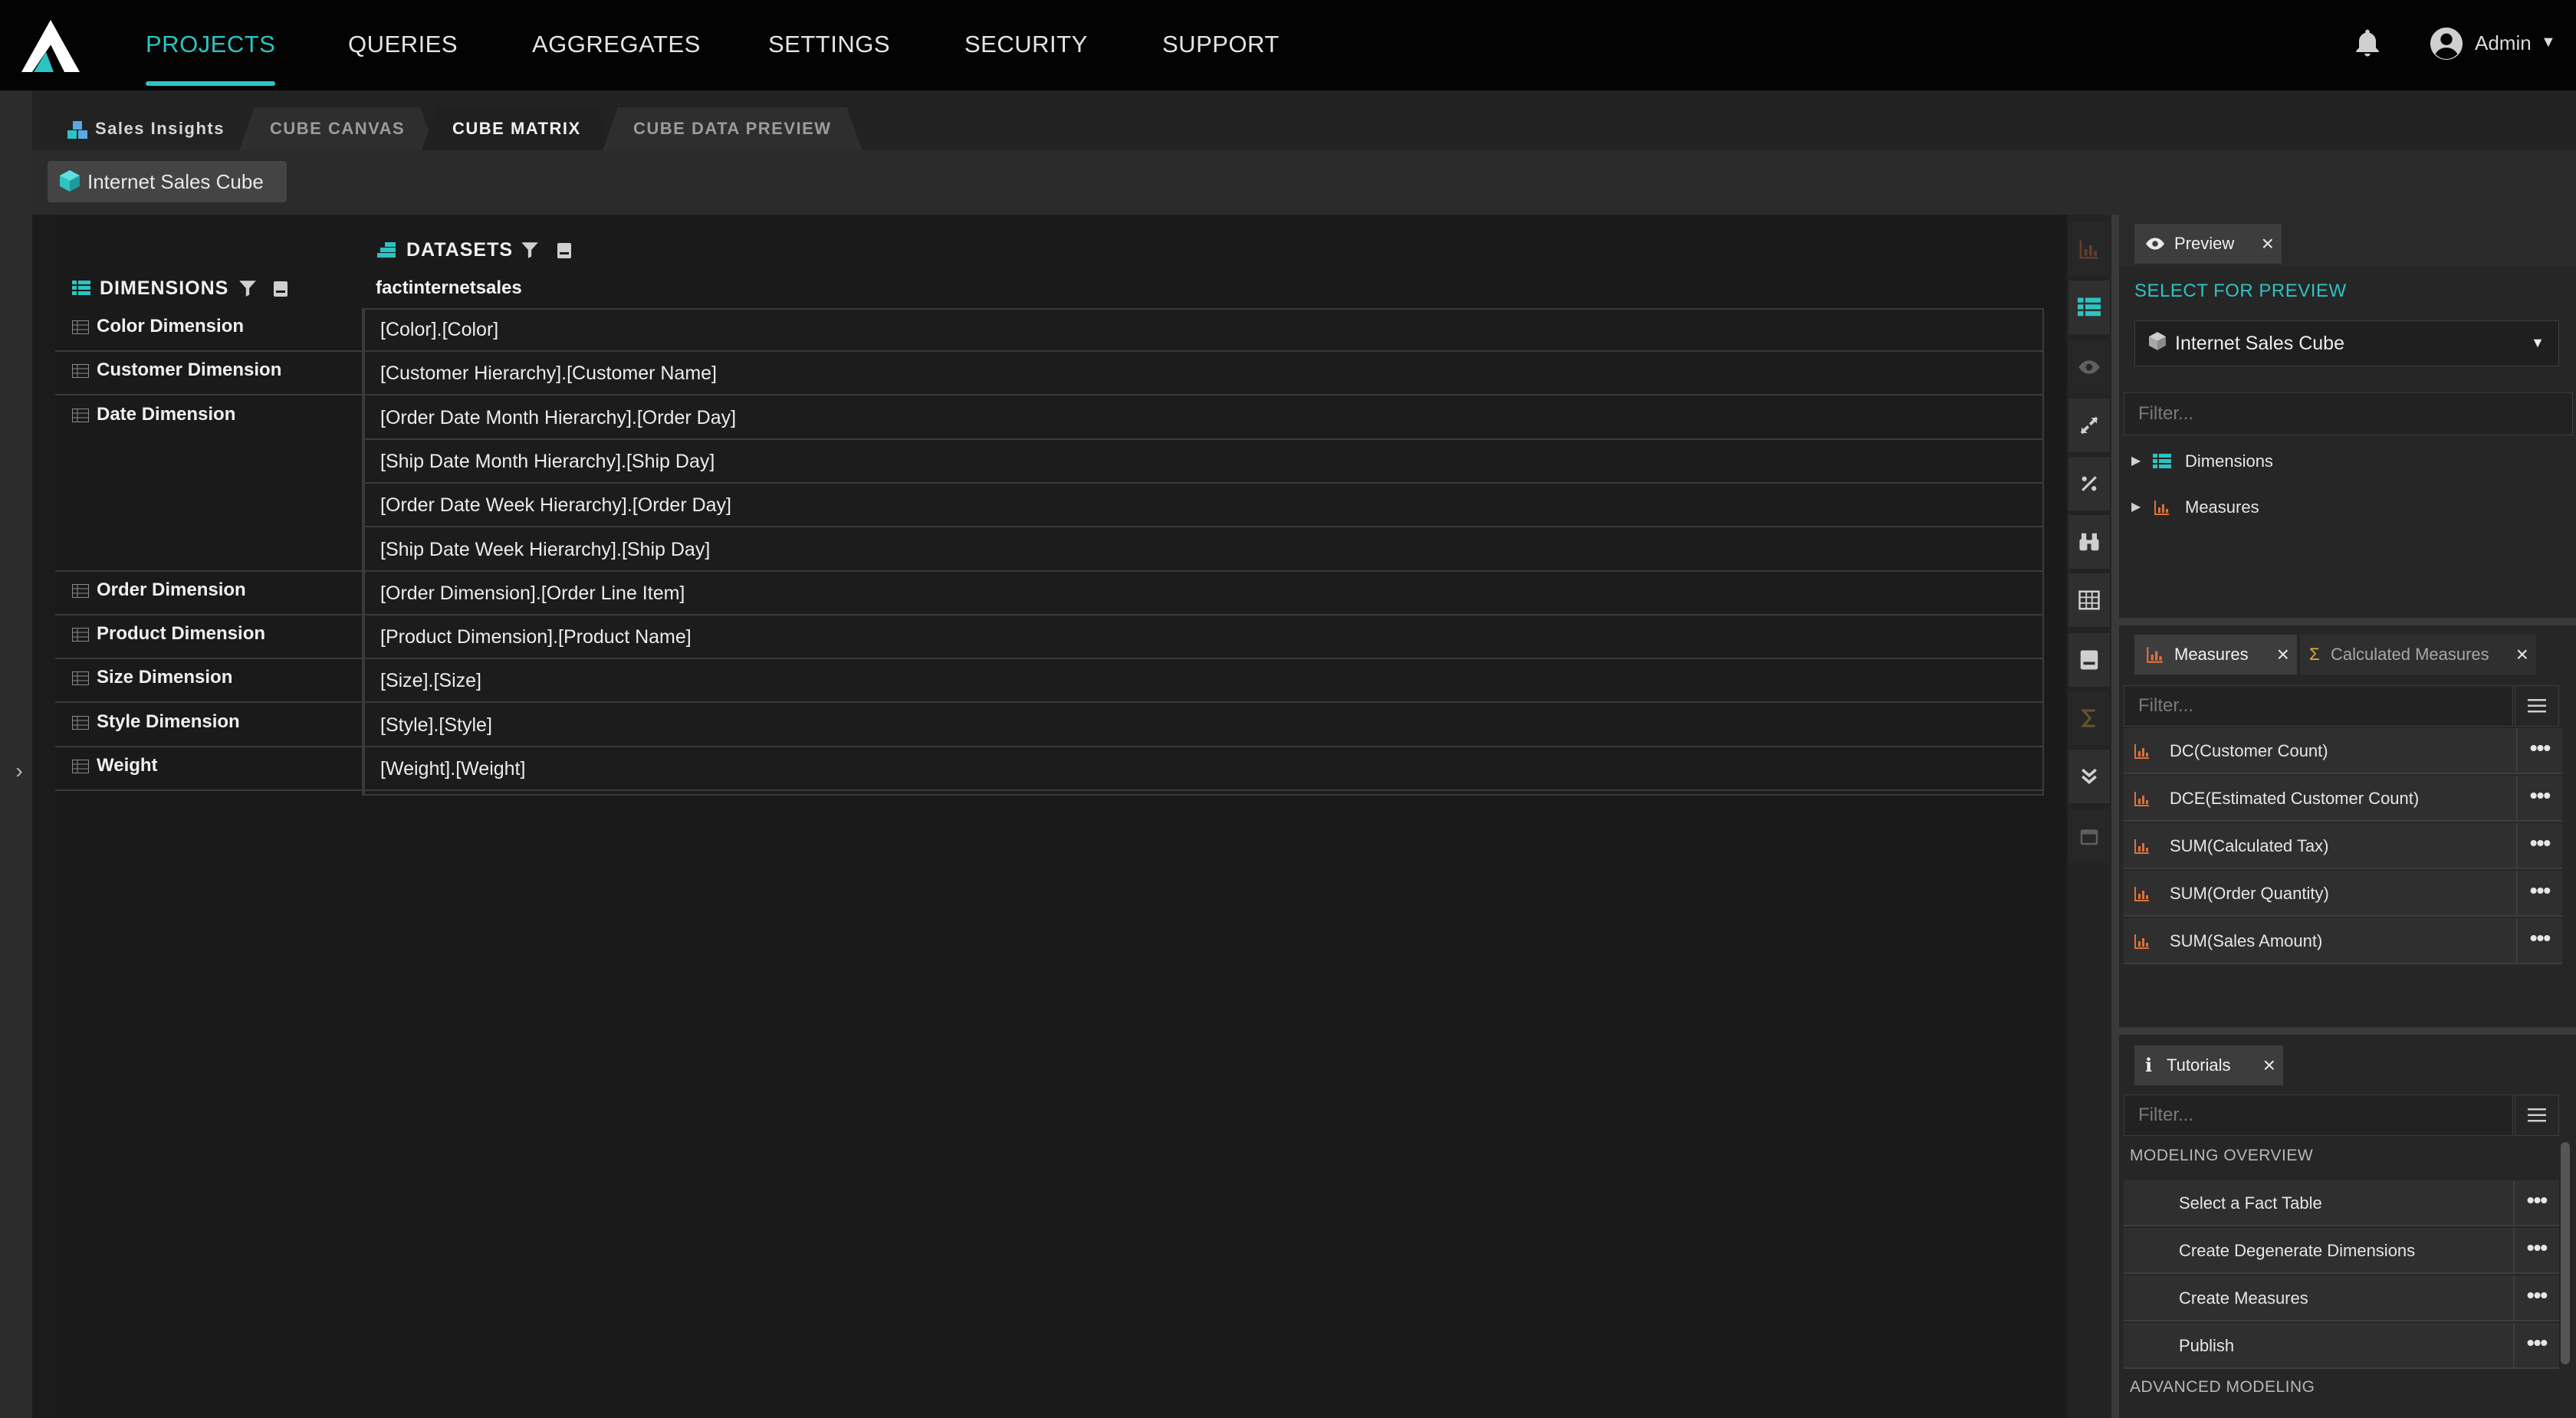 The height and width of the screenshot is (1418, 2576). What do you see at coordinates (2340, 1251) in the screenshot?
I see `tutorial-item: Create Degenerate Dimensions` at bounding box center [2340, 1251].